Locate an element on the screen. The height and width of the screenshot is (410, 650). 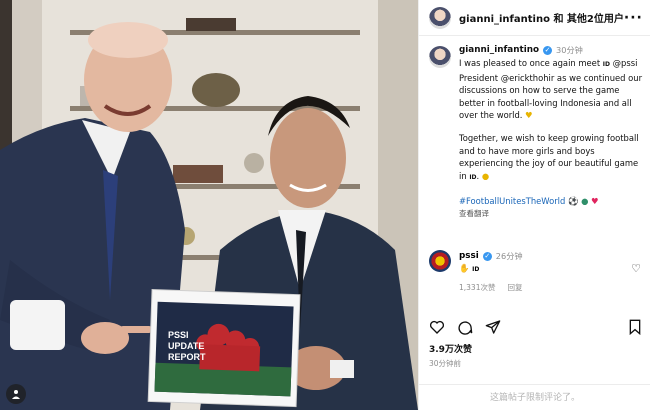
board-text-line1: PSSI is located at coordinates (178, 335).